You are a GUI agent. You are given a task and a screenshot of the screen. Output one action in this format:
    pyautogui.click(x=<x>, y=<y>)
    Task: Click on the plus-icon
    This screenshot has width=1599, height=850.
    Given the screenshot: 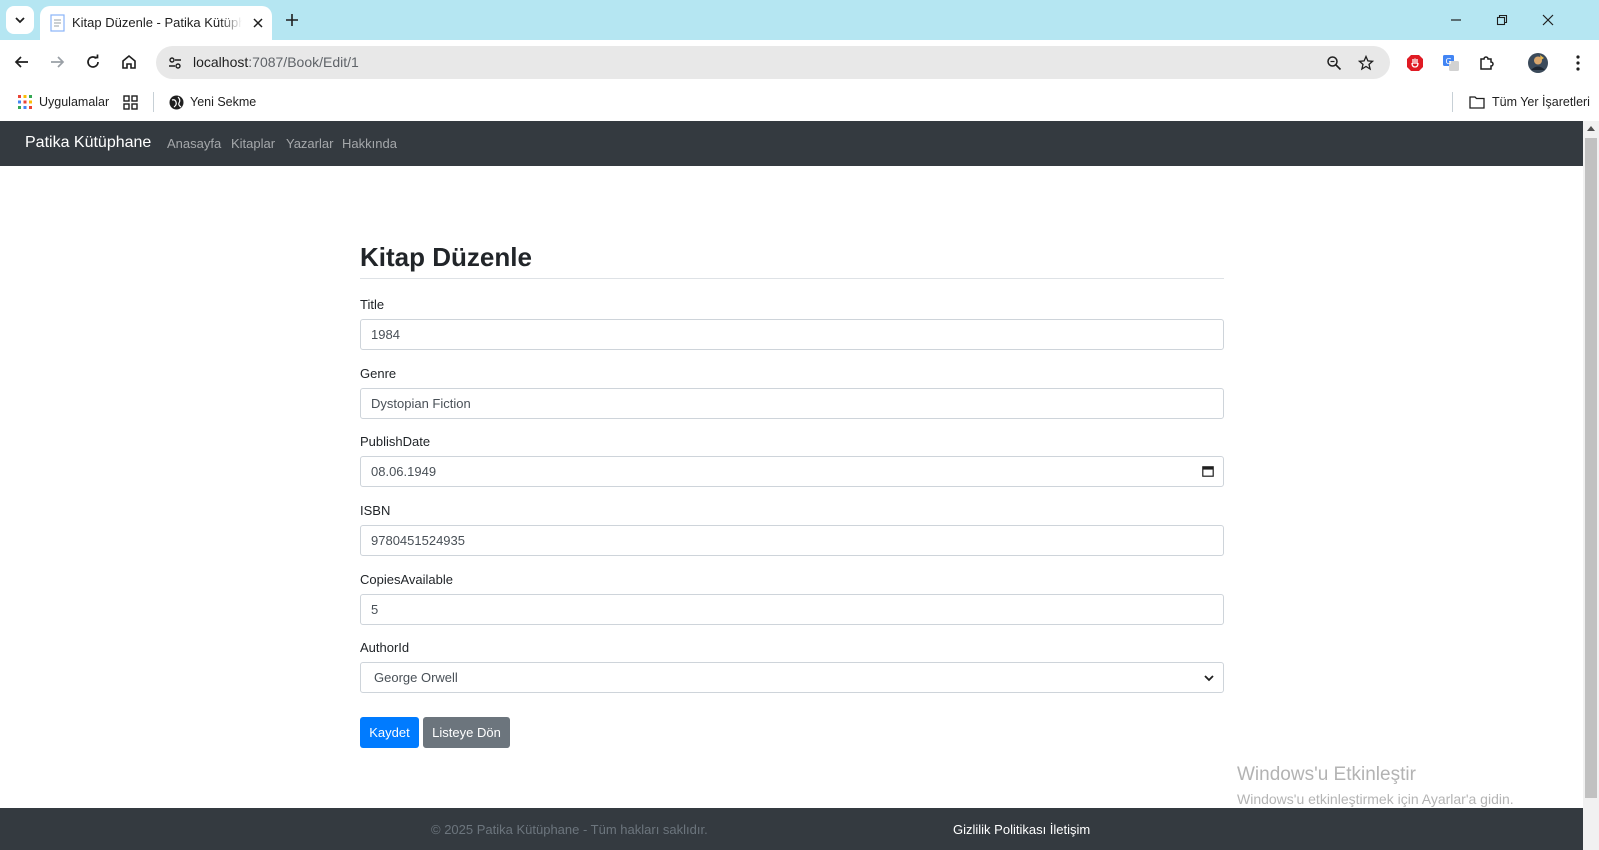 What is the action you would take?
    pyautogui.click(x=292, y=20)
    